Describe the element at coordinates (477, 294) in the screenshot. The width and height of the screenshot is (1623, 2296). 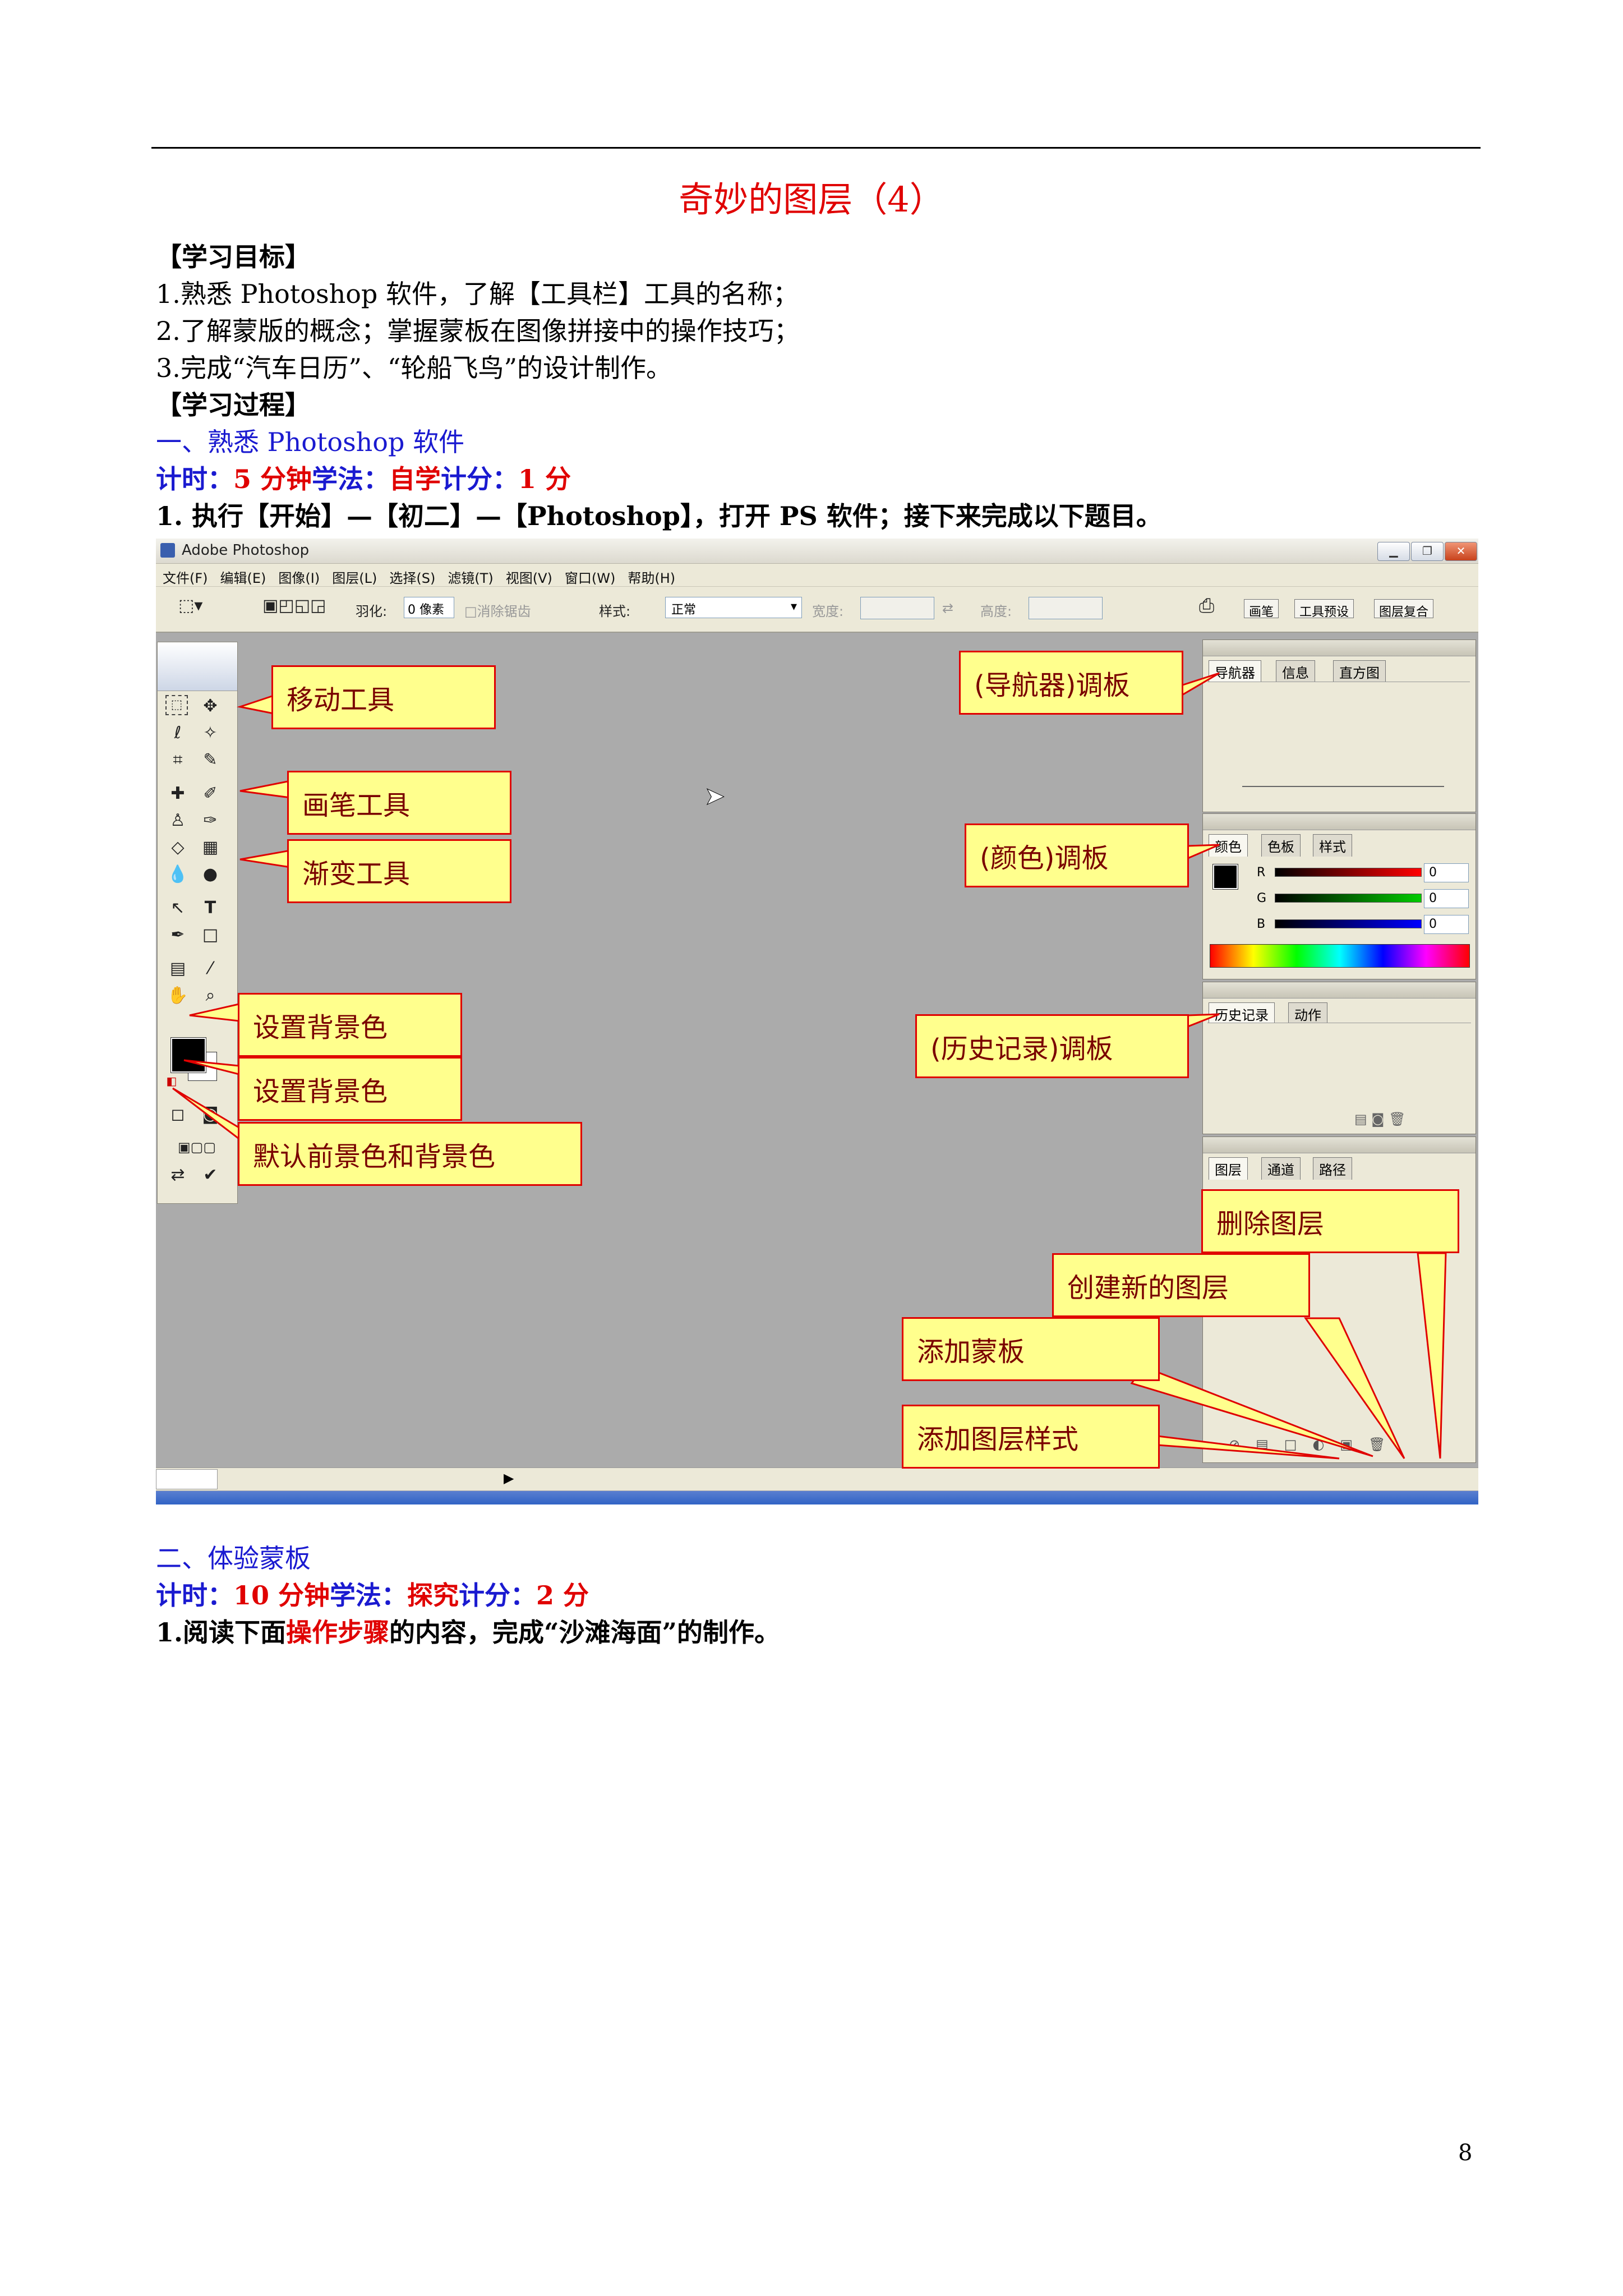
I see `objective-item: 1.熟悉 Photoshop 软件，了解【工具栏】工具的名称；` at that location.